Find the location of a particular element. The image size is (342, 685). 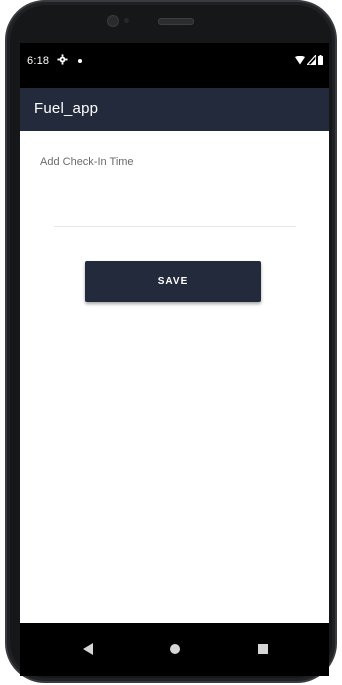

home-circle-icon is located at coordinates (175, 649).